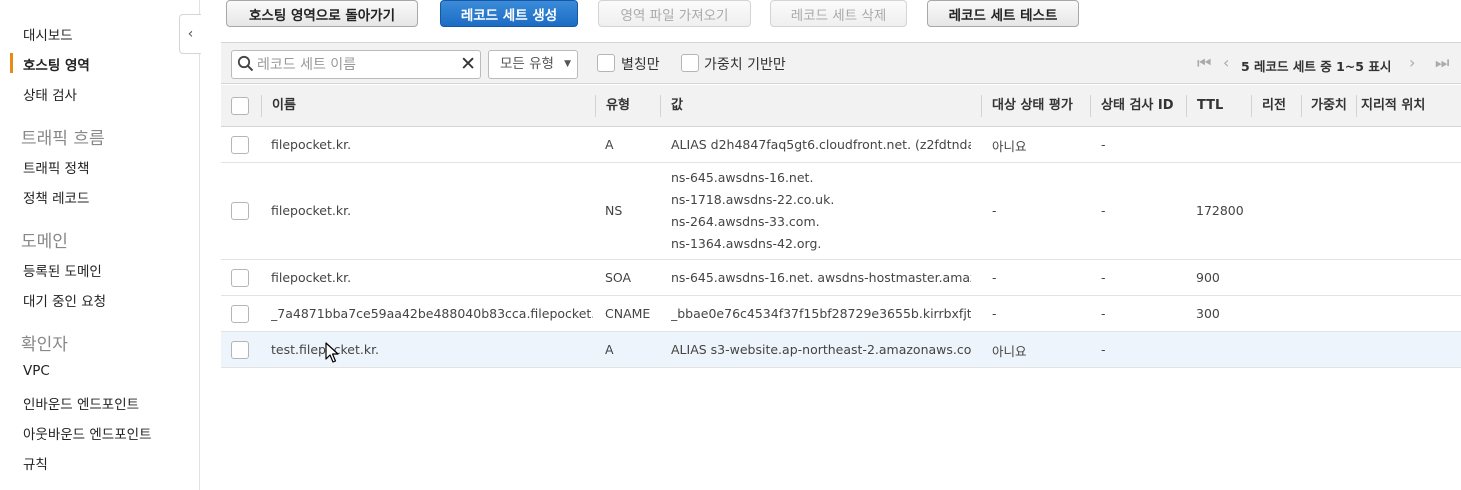 This screenshot has width=1461, height=490. I want to click on search-input, so click(354, 64).